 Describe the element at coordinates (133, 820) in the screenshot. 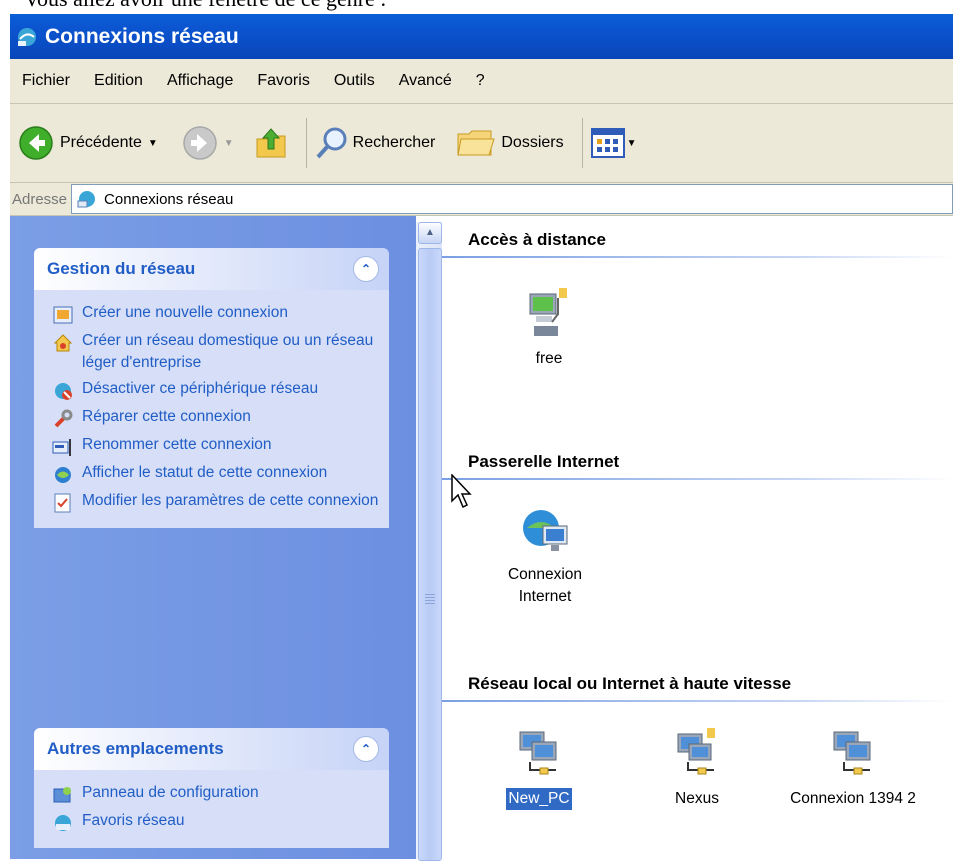

I see `place-label: Favoris réseau` at that location.